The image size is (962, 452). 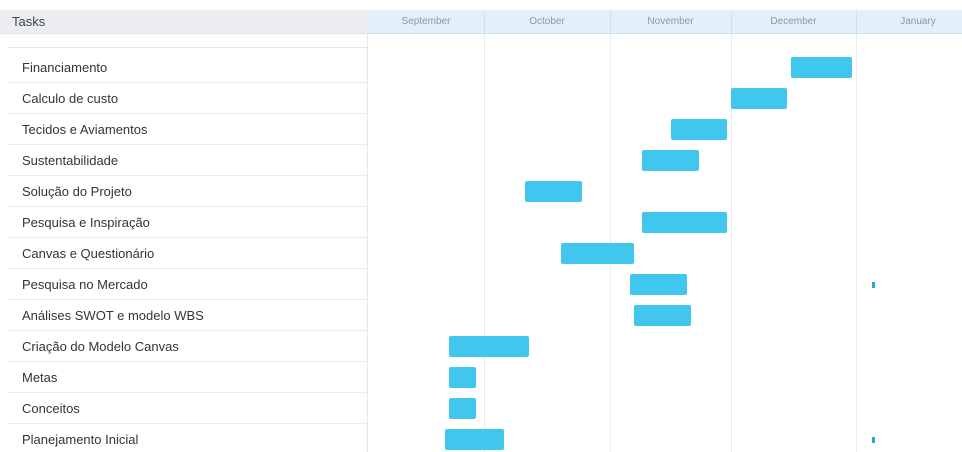 What do you see at coordinates (187, 438) in the screenshot?
I see `task-row: Planejamento Inicial` at bounding box center [187, 438].